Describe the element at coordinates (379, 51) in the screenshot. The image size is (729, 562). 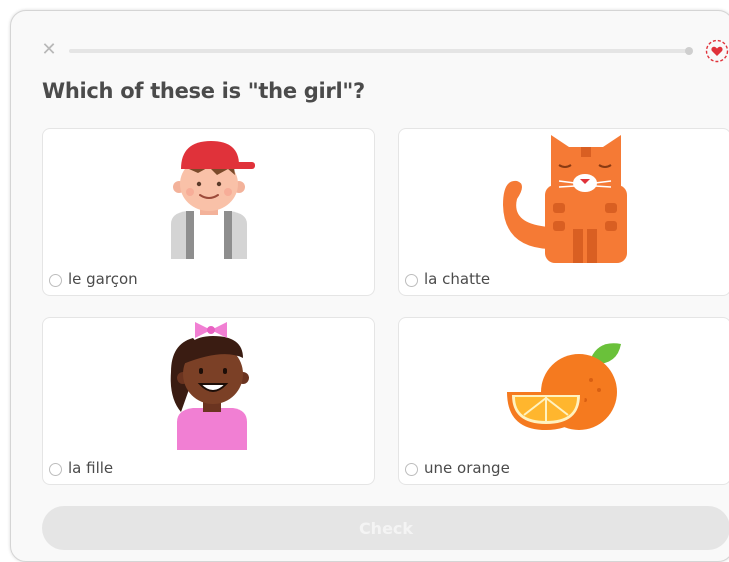
I see `progress-bar` at that location.